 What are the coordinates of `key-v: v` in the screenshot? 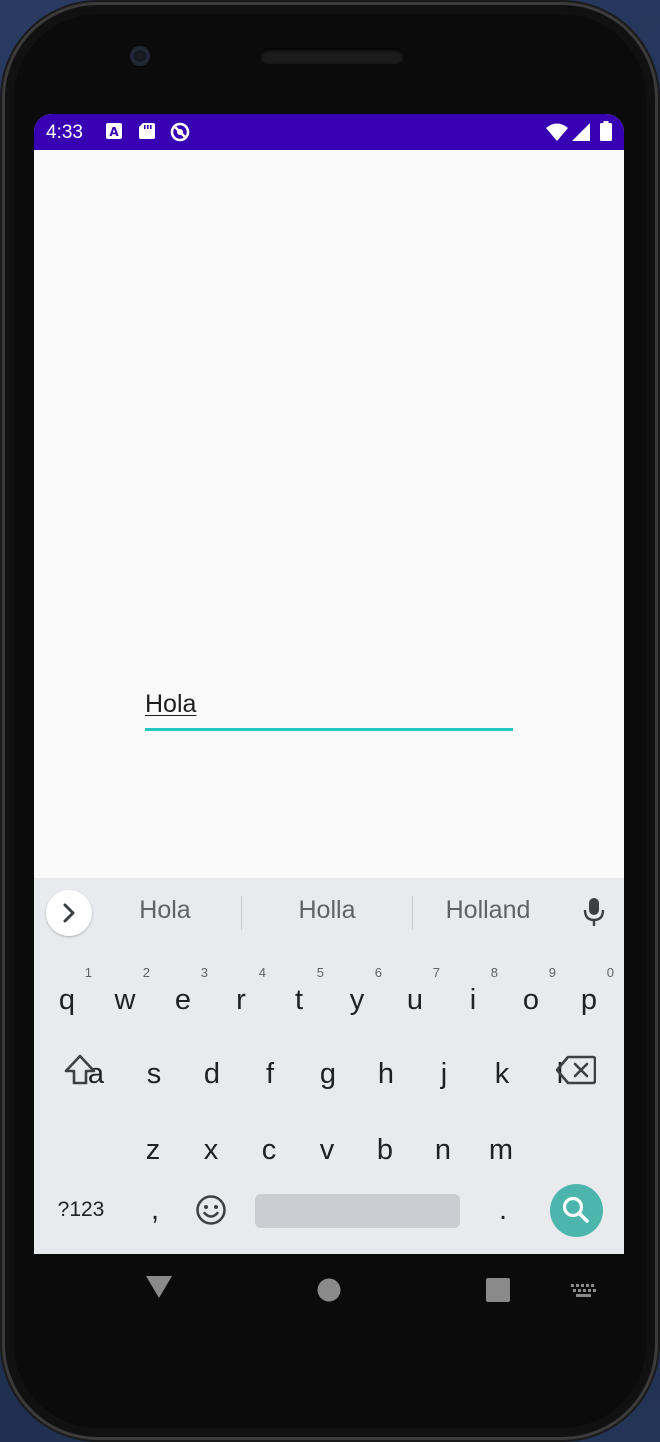 It's located at (327, 1150).